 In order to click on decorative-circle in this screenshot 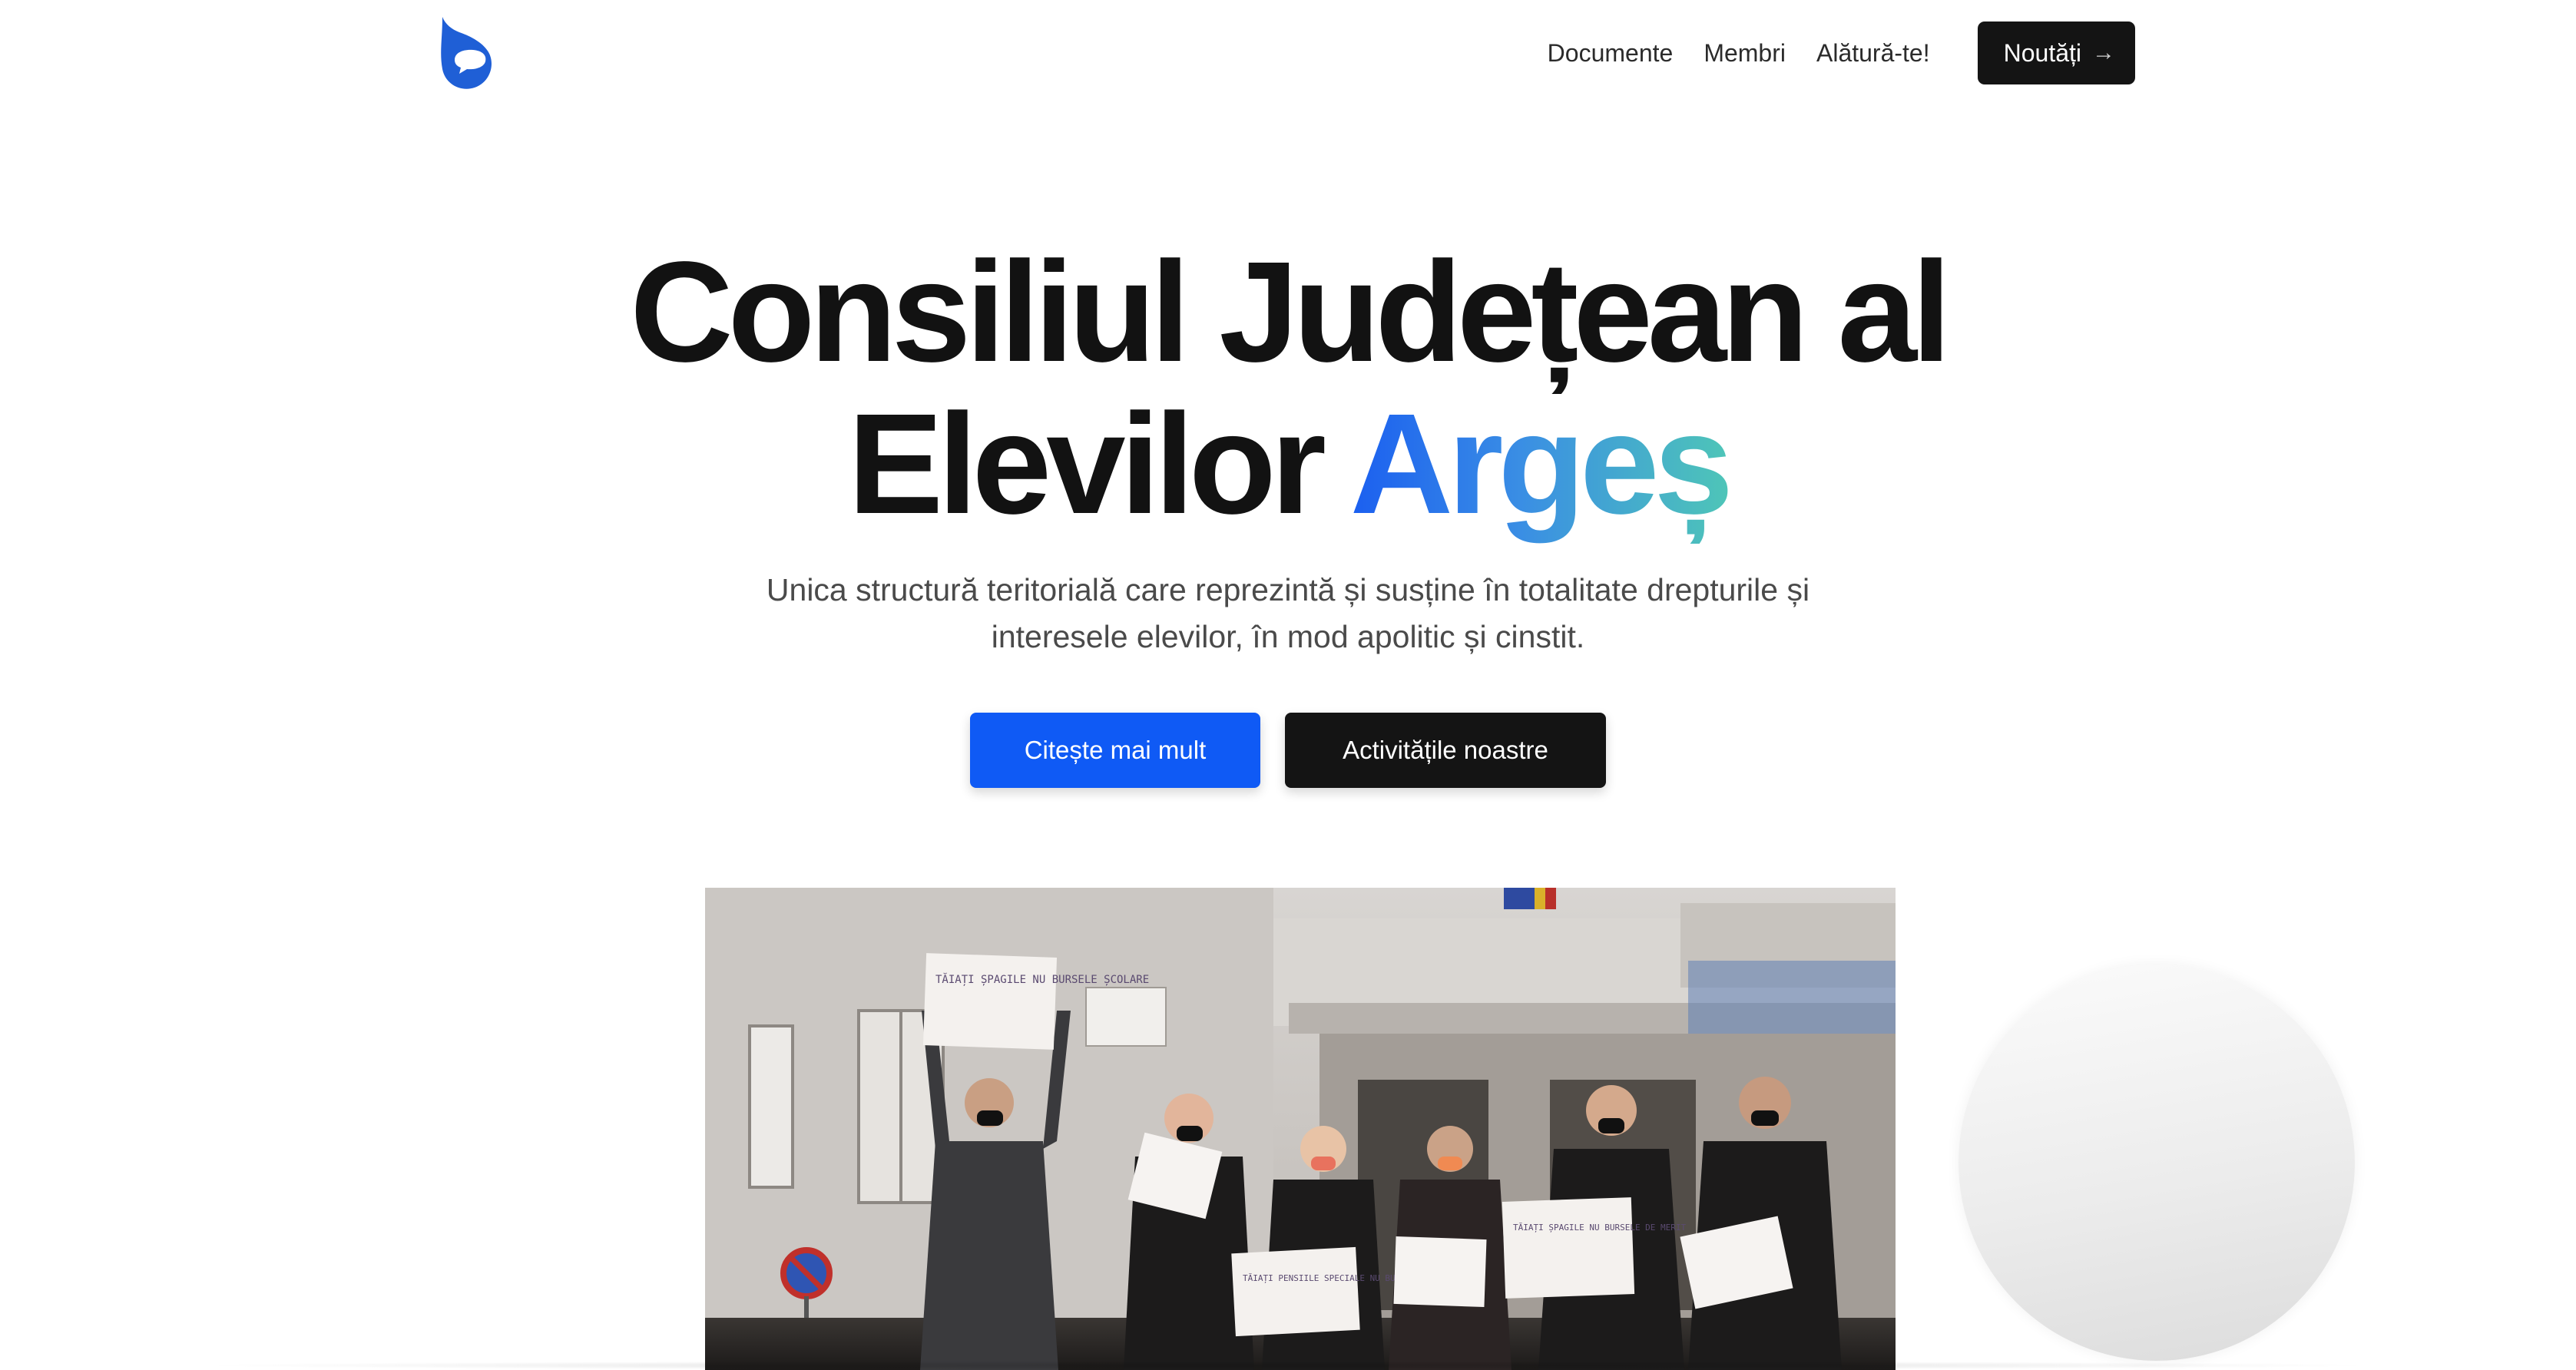, I will do `click(2156, 1163)`.